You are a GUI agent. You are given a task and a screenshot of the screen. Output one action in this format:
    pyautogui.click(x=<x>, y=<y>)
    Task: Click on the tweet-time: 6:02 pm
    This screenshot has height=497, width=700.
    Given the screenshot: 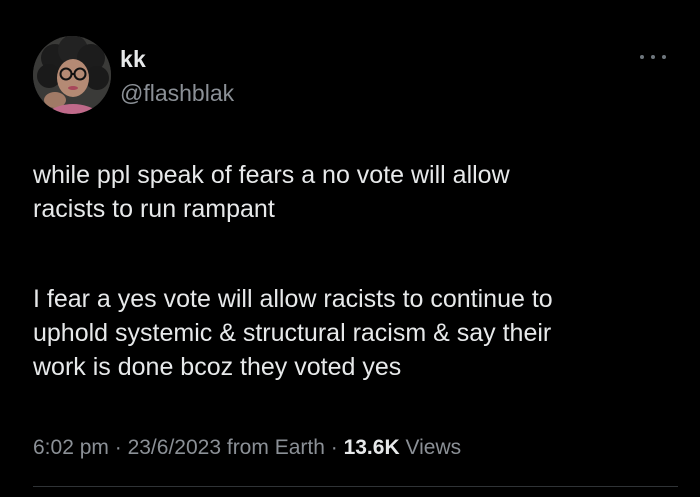 What is the action you would take?
    pyautogui.click(x=71, y=447)
    